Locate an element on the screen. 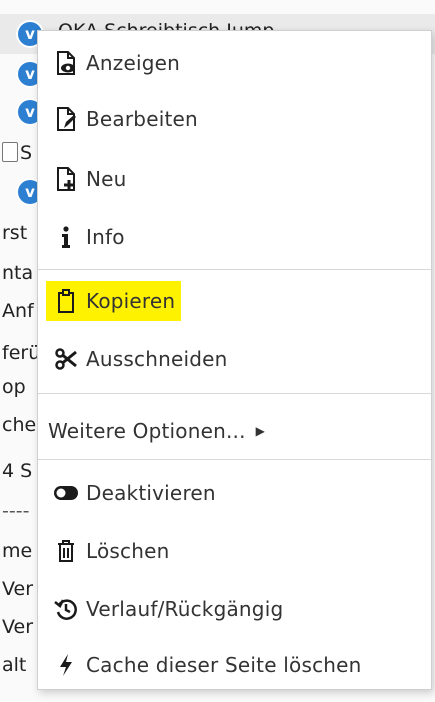  toggle-icon is located at coordinates (66, 493).